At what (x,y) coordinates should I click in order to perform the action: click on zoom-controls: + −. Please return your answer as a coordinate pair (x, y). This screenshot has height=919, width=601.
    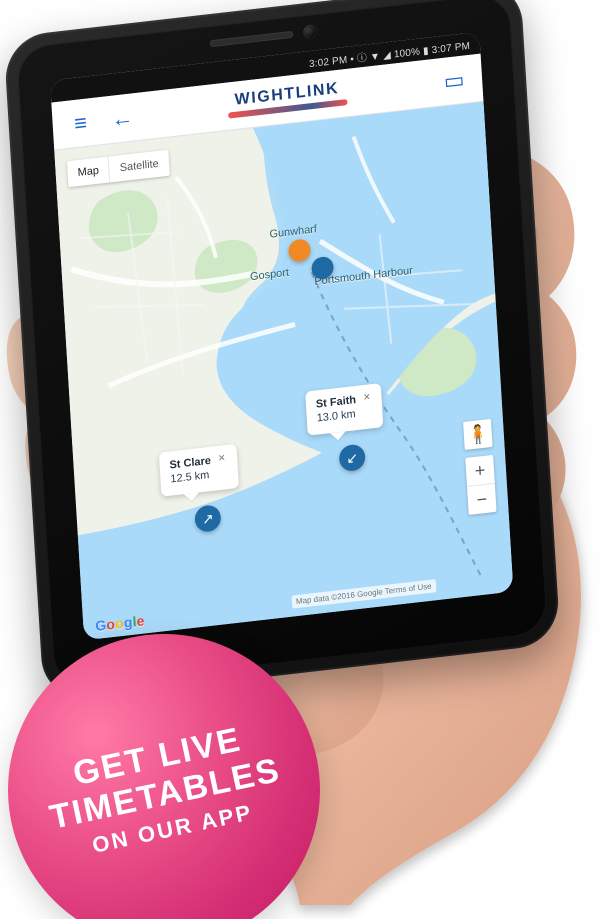
    Looking at the image, I should click on (481, 484).